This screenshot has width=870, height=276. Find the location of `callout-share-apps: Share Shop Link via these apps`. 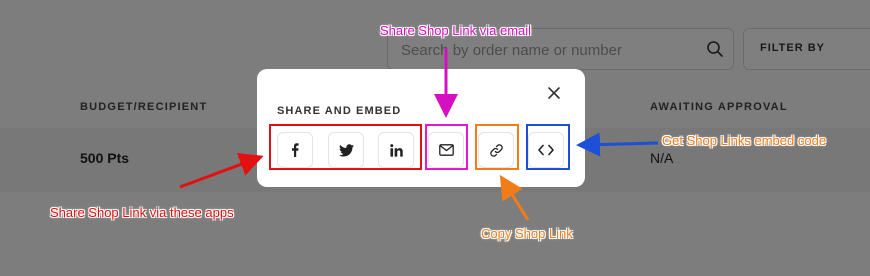

callout-share-apps: Share Shop Link via these apps is located at coordinates (142, 212).